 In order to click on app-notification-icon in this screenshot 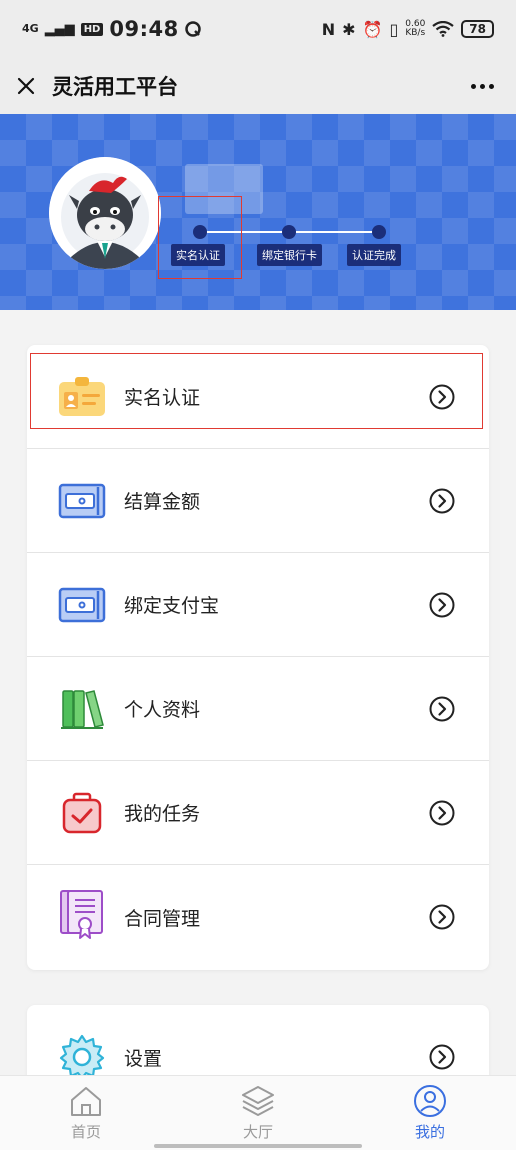, I will do `click(192, 29)`.